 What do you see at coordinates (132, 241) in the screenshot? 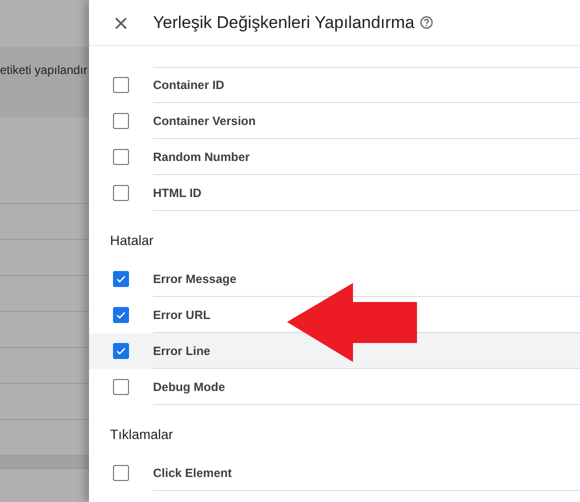
I see `section-heading: Hatalar` at bounding box center [132, 241].